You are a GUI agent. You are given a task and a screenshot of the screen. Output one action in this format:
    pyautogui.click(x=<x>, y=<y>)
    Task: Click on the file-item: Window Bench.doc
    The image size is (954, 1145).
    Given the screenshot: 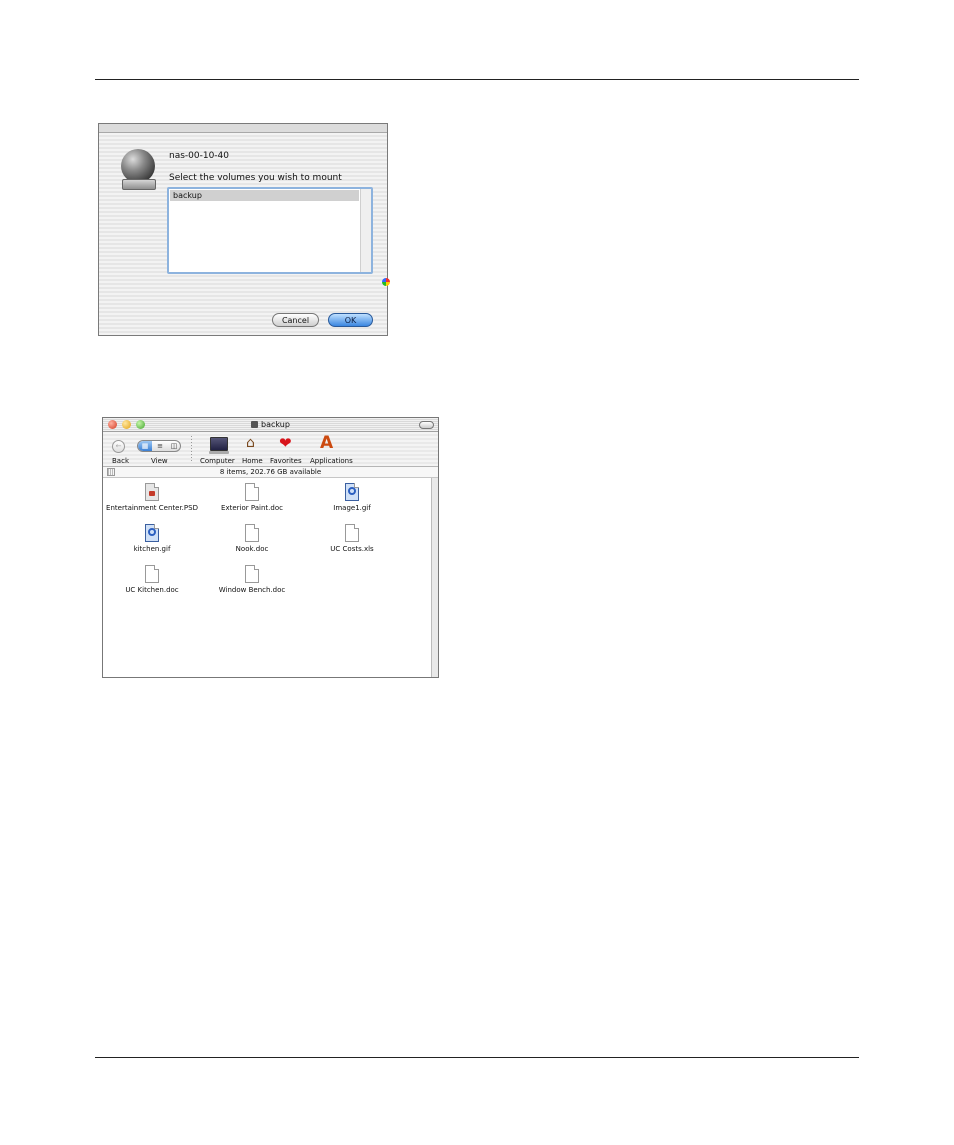 What is the action you would take?
    pyautogui.click(x=252, y=580)
    